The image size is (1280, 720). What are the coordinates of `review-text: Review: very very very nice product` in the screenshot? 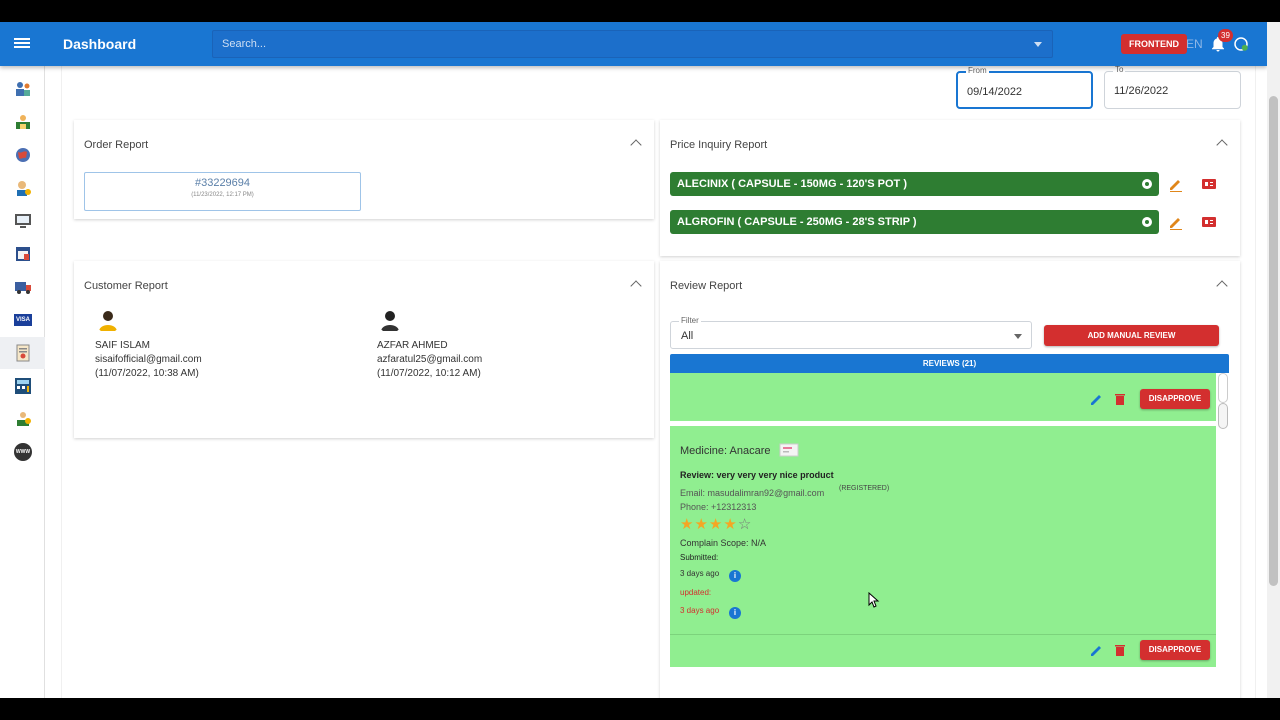 It's located at (757, 475).